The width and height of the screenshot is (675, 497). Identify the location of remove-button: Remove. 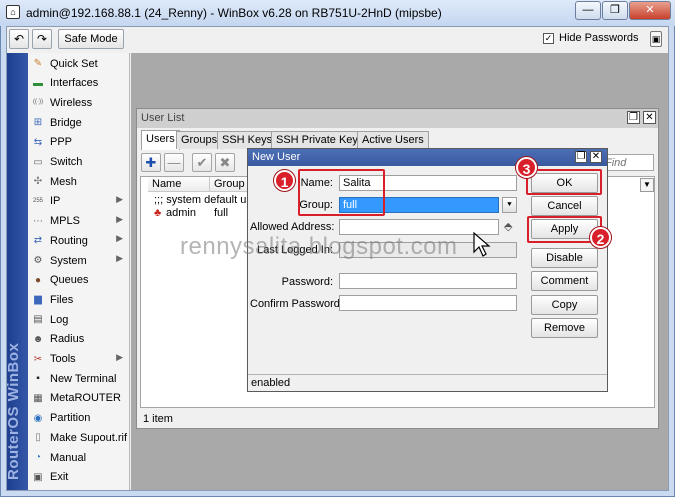
(564, 328).